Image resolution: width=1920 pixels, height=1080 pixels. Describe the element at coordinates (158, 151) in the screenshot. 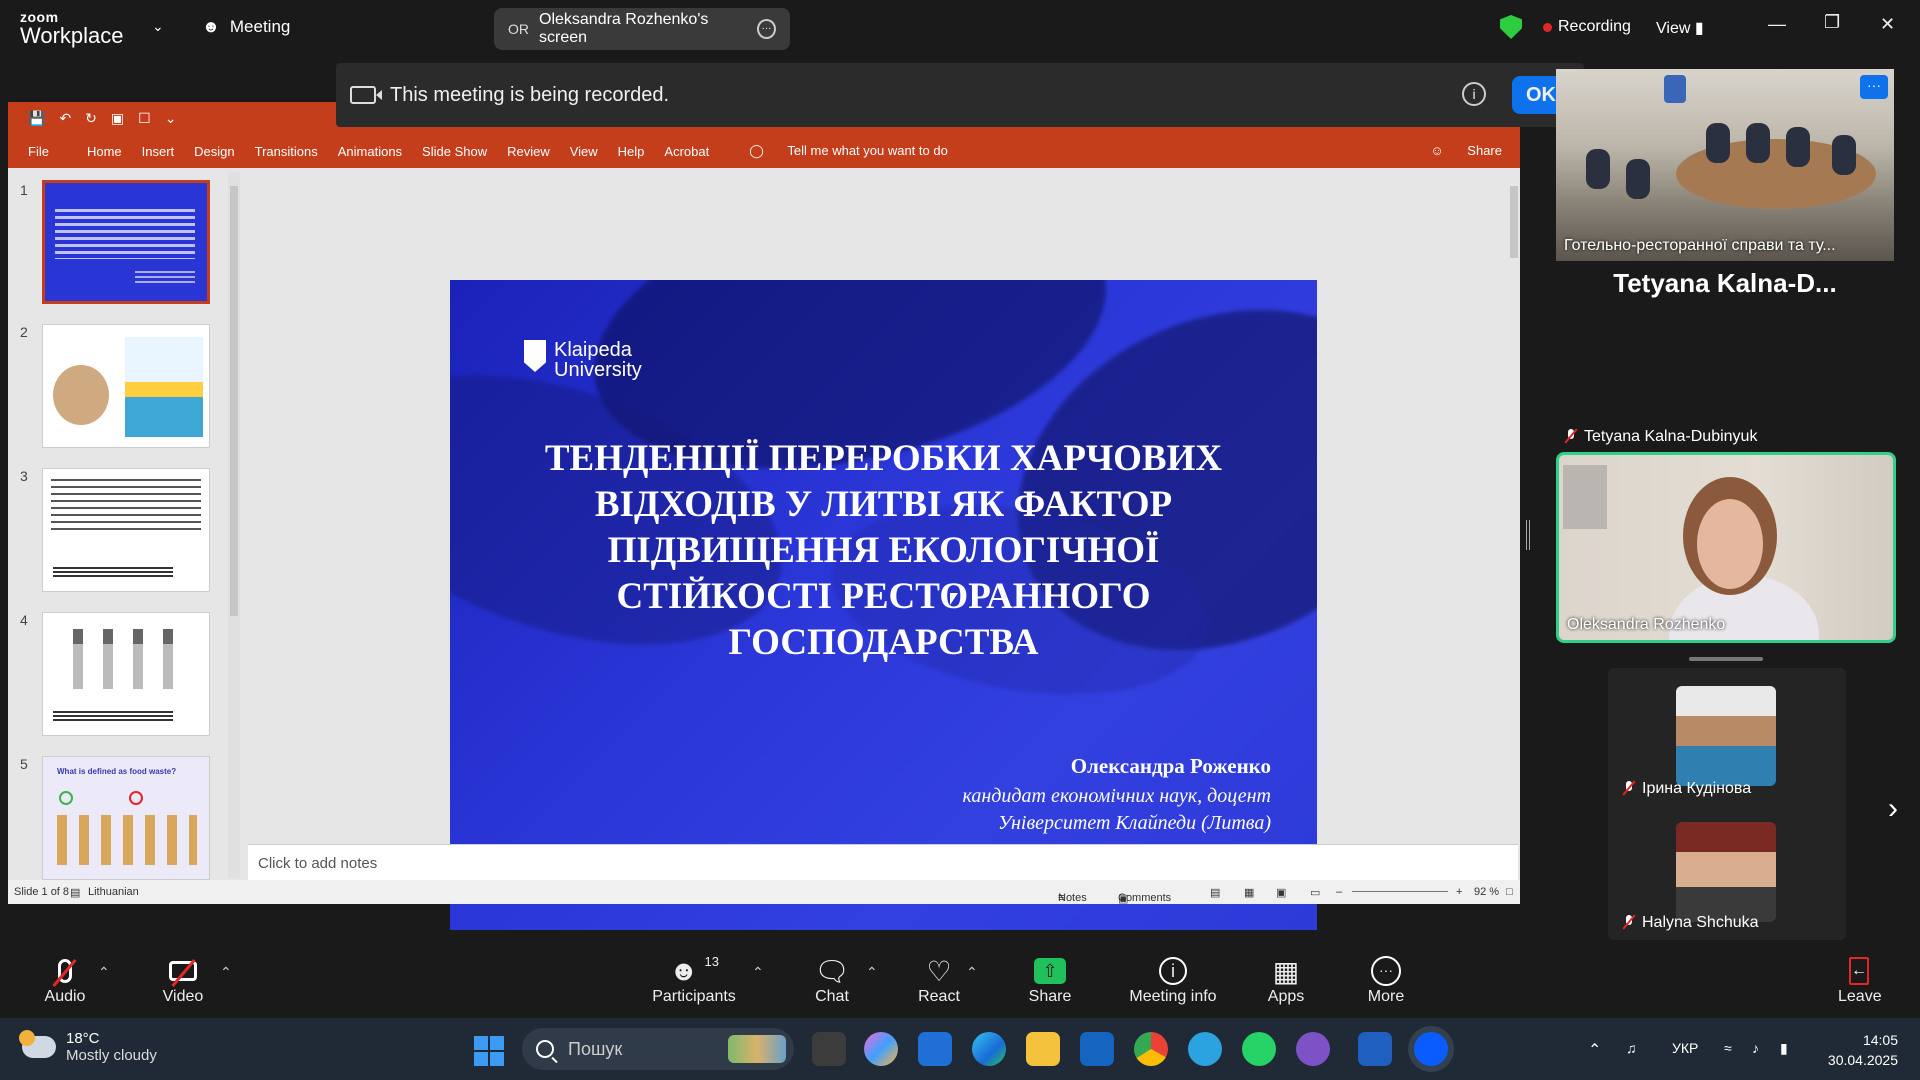

I see `menu-insert: Insert` at that location.